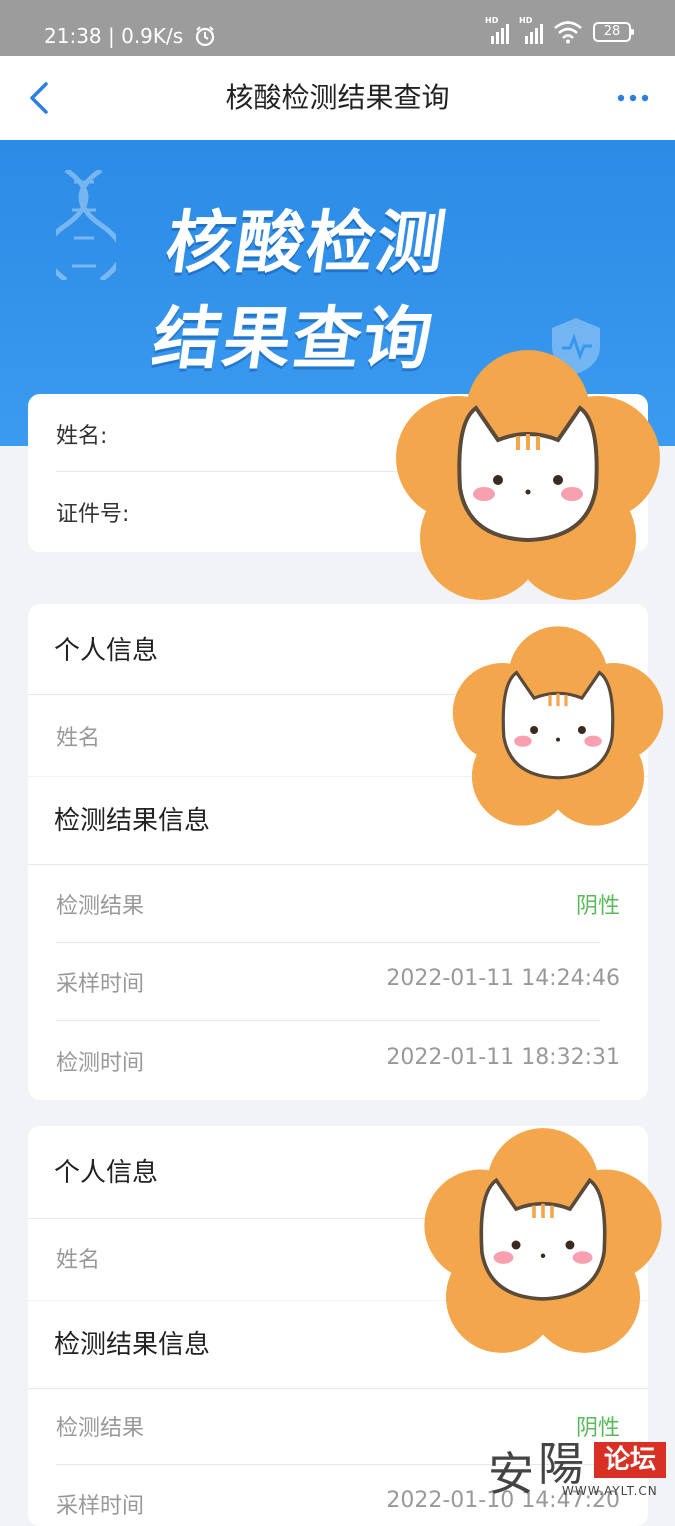 The width and height of the screenshot is (675, 1526). I want to click on nav-bar: 核酸检测结果查询, so click(337, 98).